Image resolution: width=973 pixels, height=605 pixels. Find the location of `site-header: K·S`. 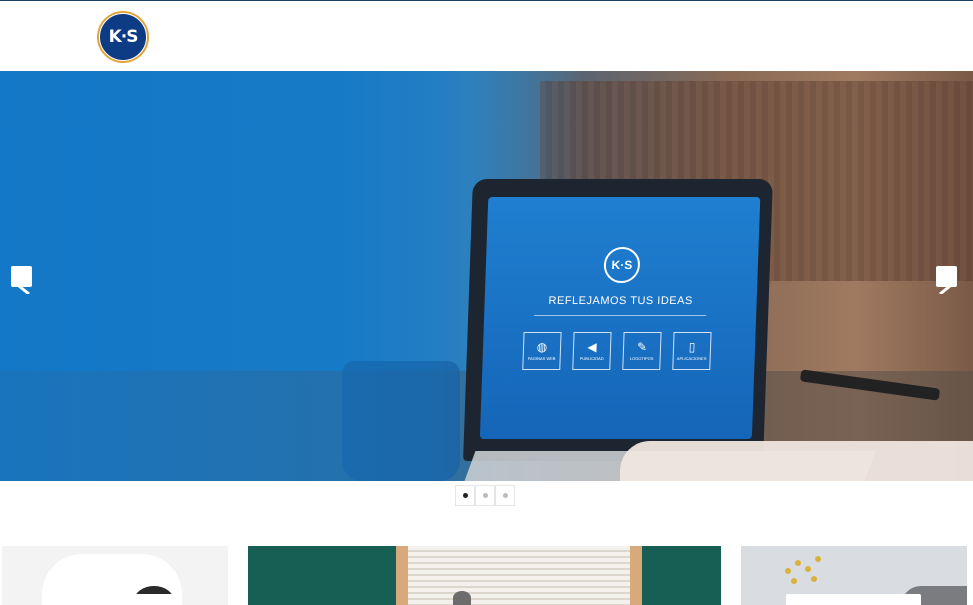

site-header: K·S is located at coordinates (486, 36).